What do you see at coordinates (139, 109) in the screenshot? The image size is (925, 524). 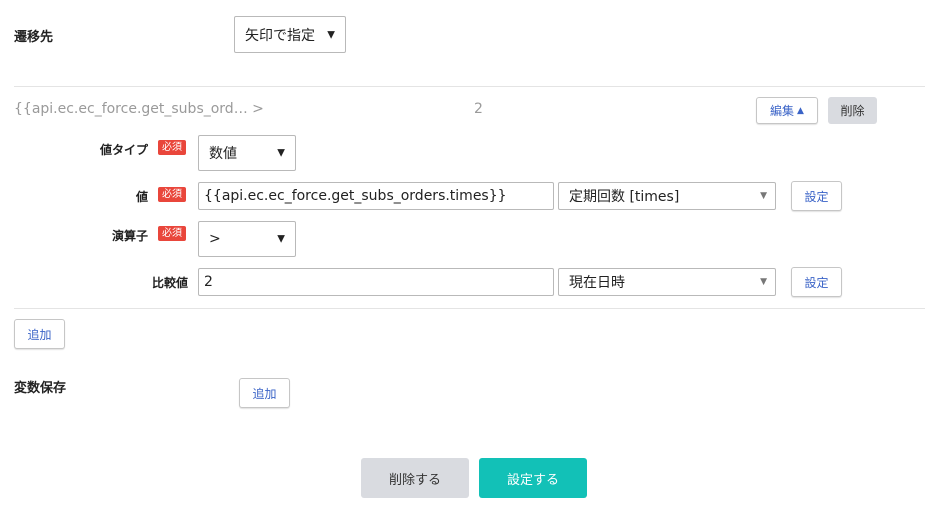 I see `condition-summary-left: {{api.ec.ec_force.get_subs_ord… >` at bounding box center [139, 109].